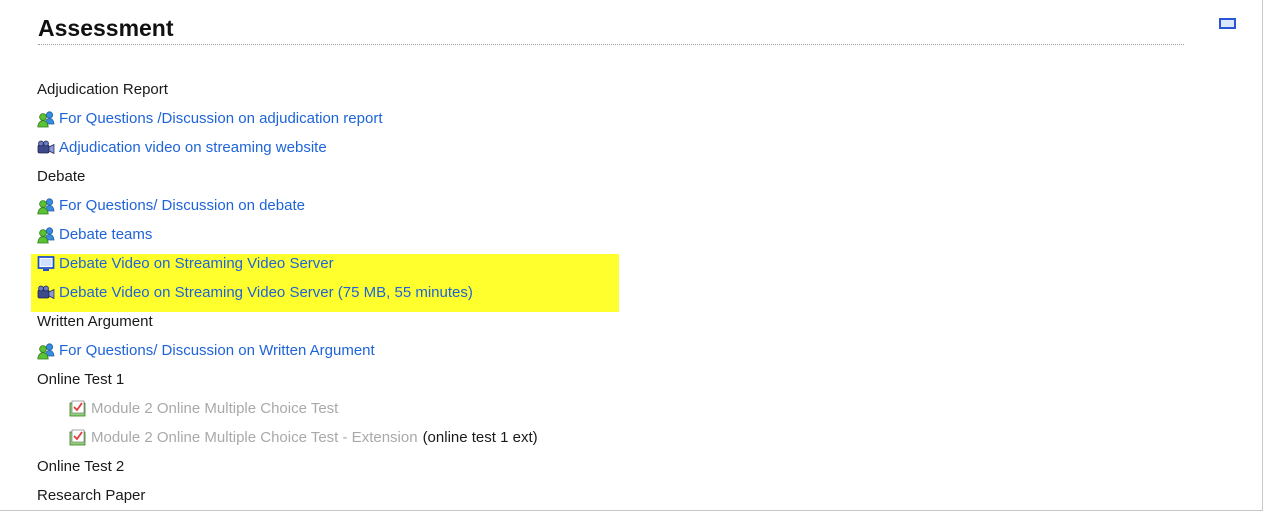 The height and width of the screenshot is (518, 1264). I want to click on window-toggle-icon, so click(1227, 23).